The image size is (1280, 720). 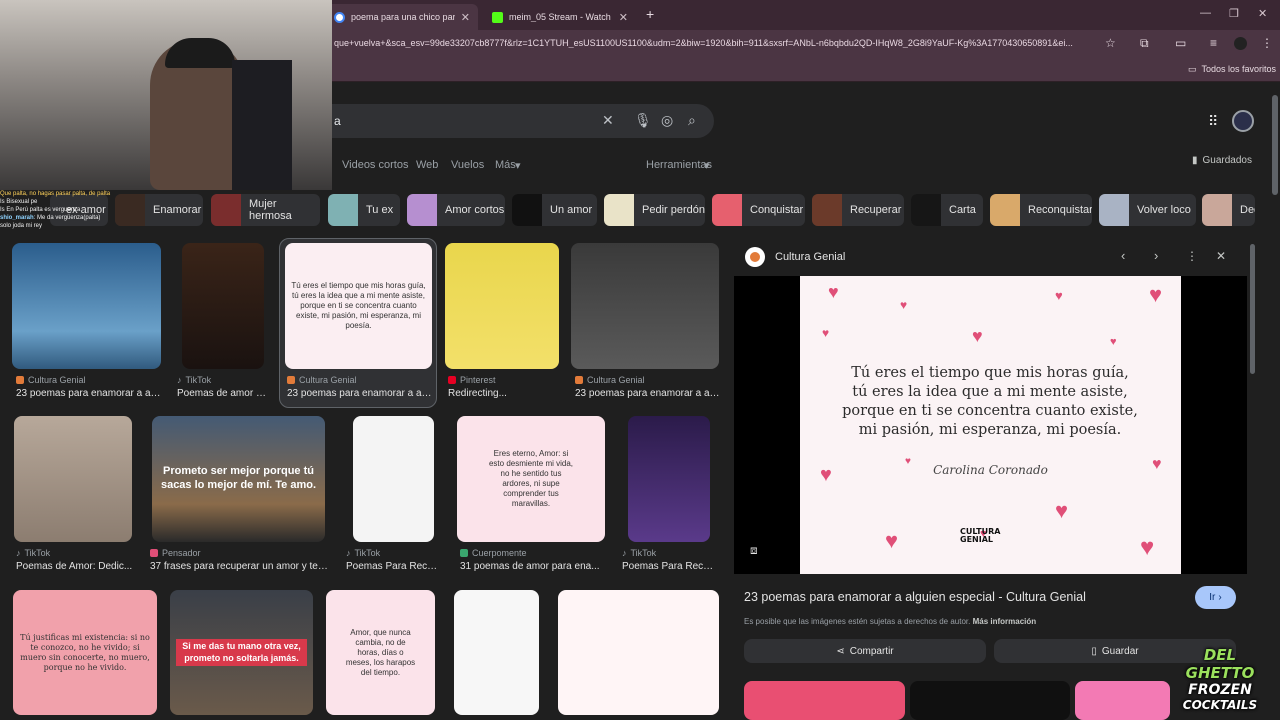 I want to click on chip-amor-cortos: Amor cortos, so click(x=456, y=210).